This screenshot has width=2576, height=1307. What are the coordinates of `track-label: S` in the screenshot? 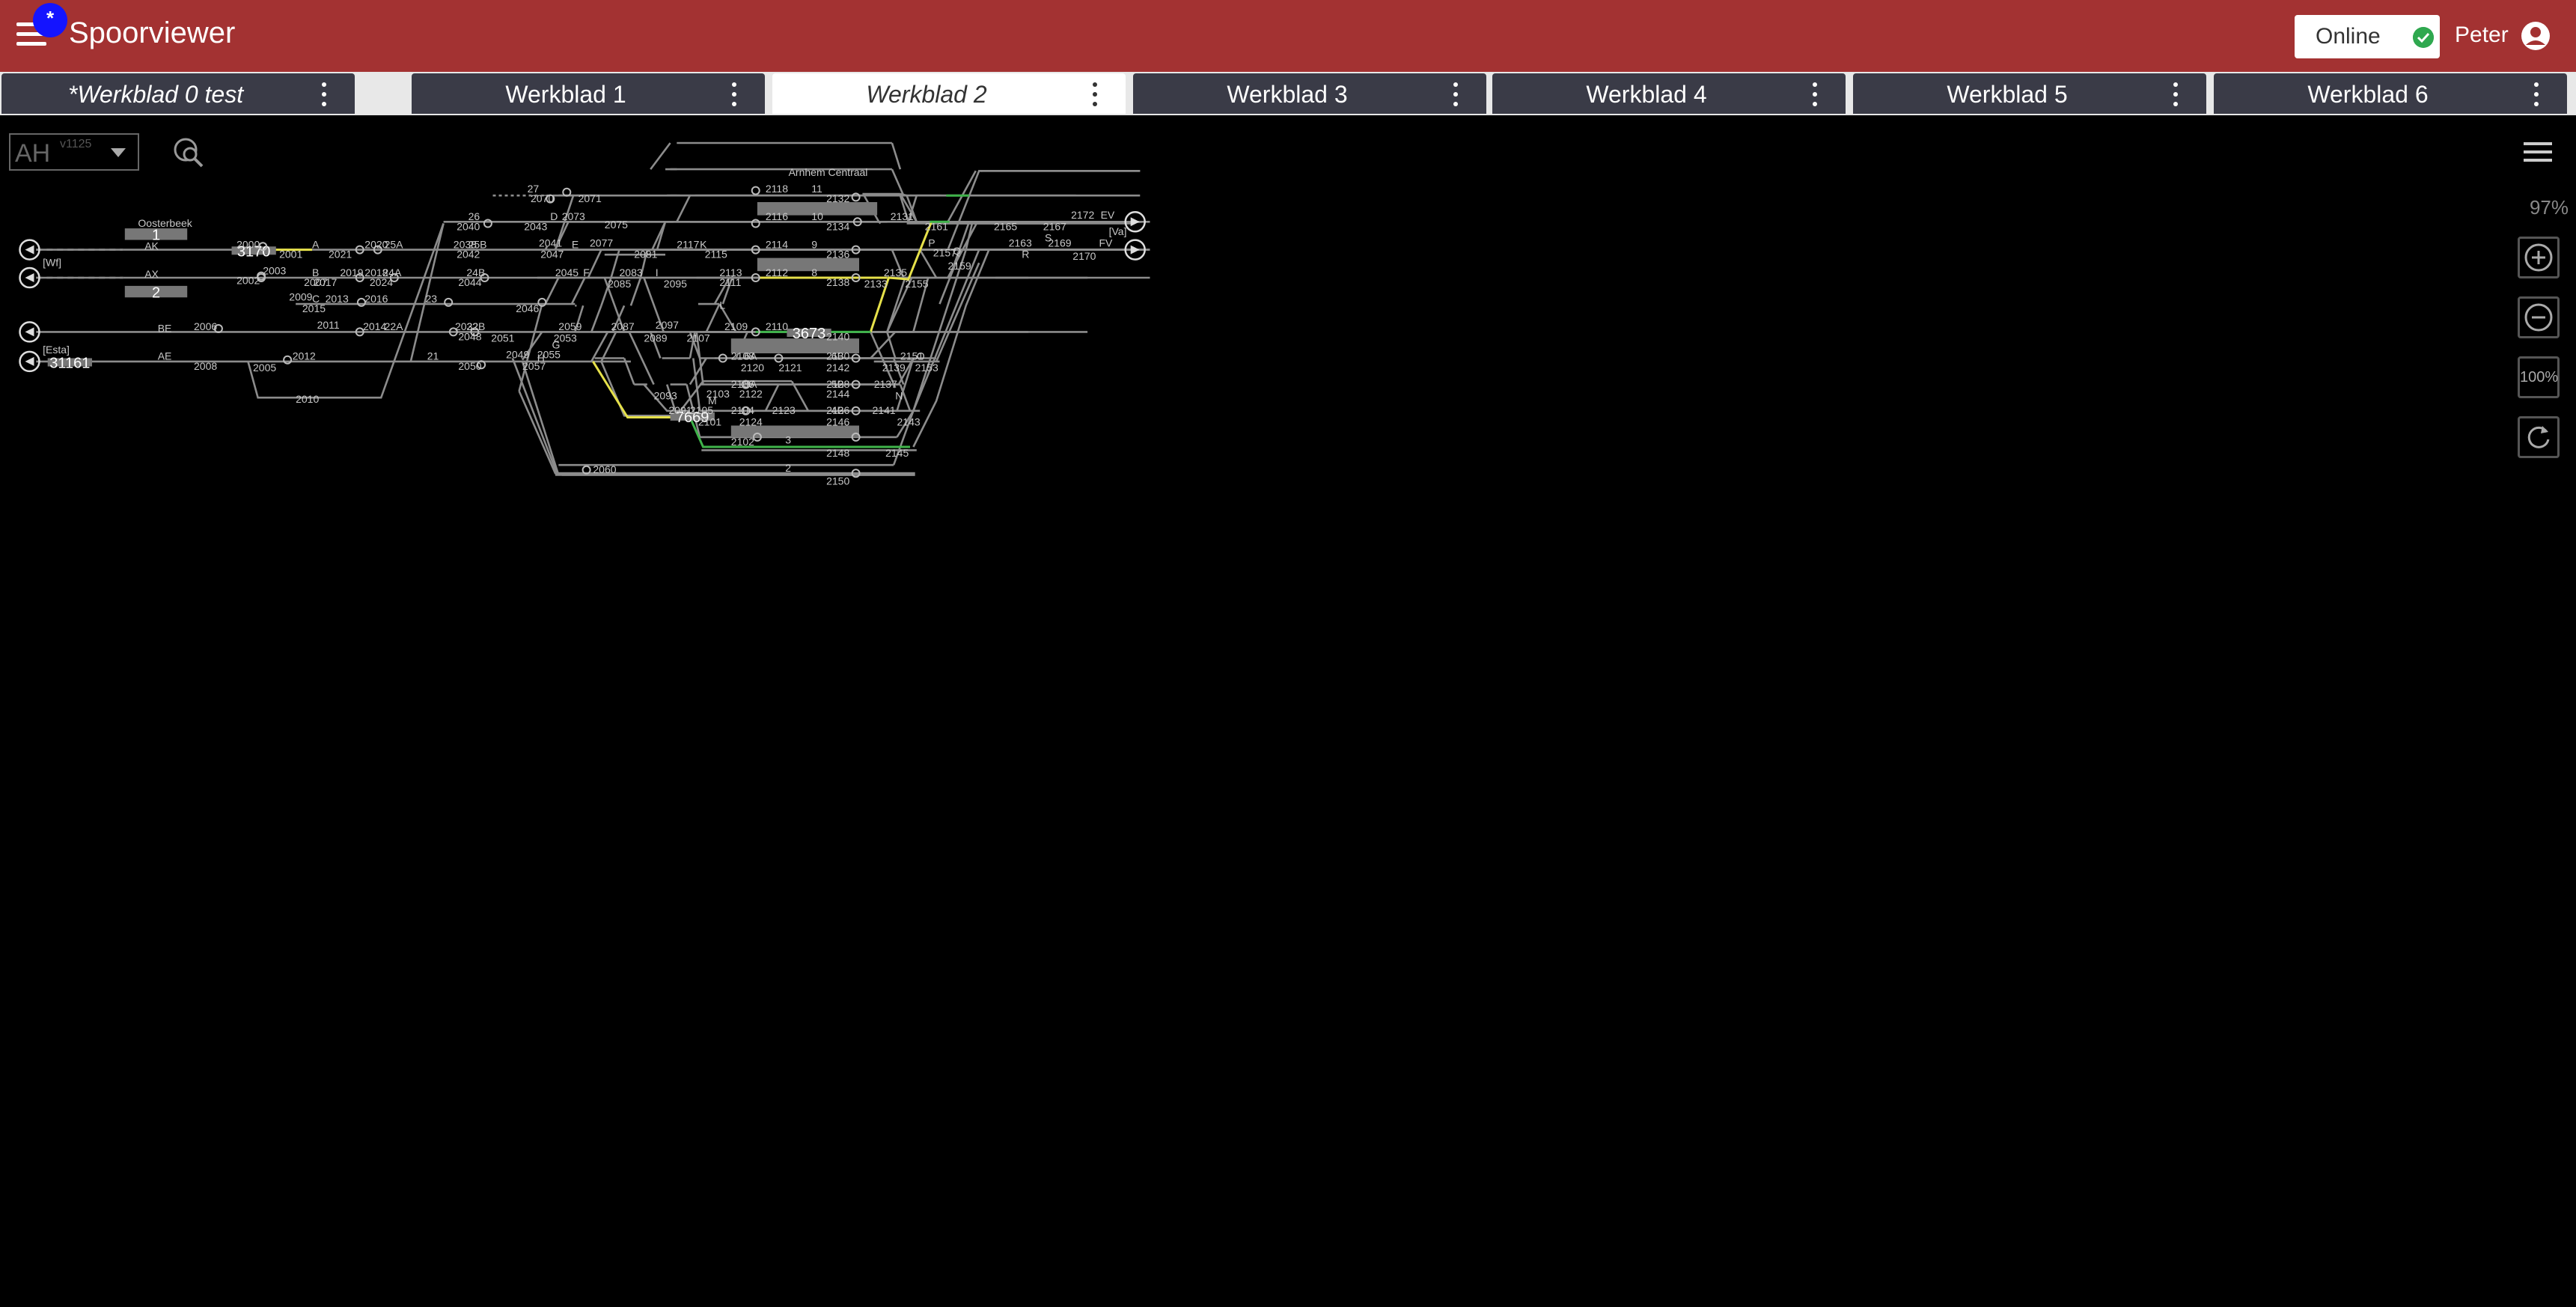 It's located at (1048, 238).